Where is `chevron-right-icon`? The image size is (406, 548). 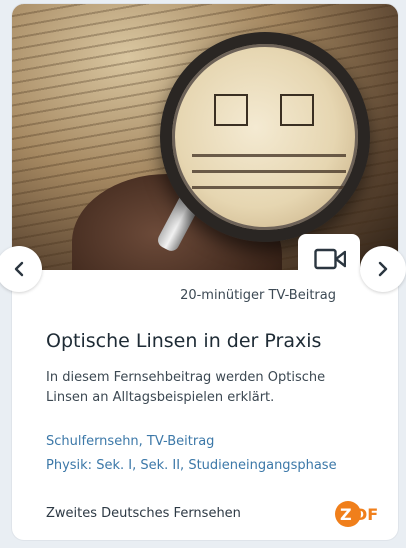 chevron-right-icon is located at coordinates (383, 269).